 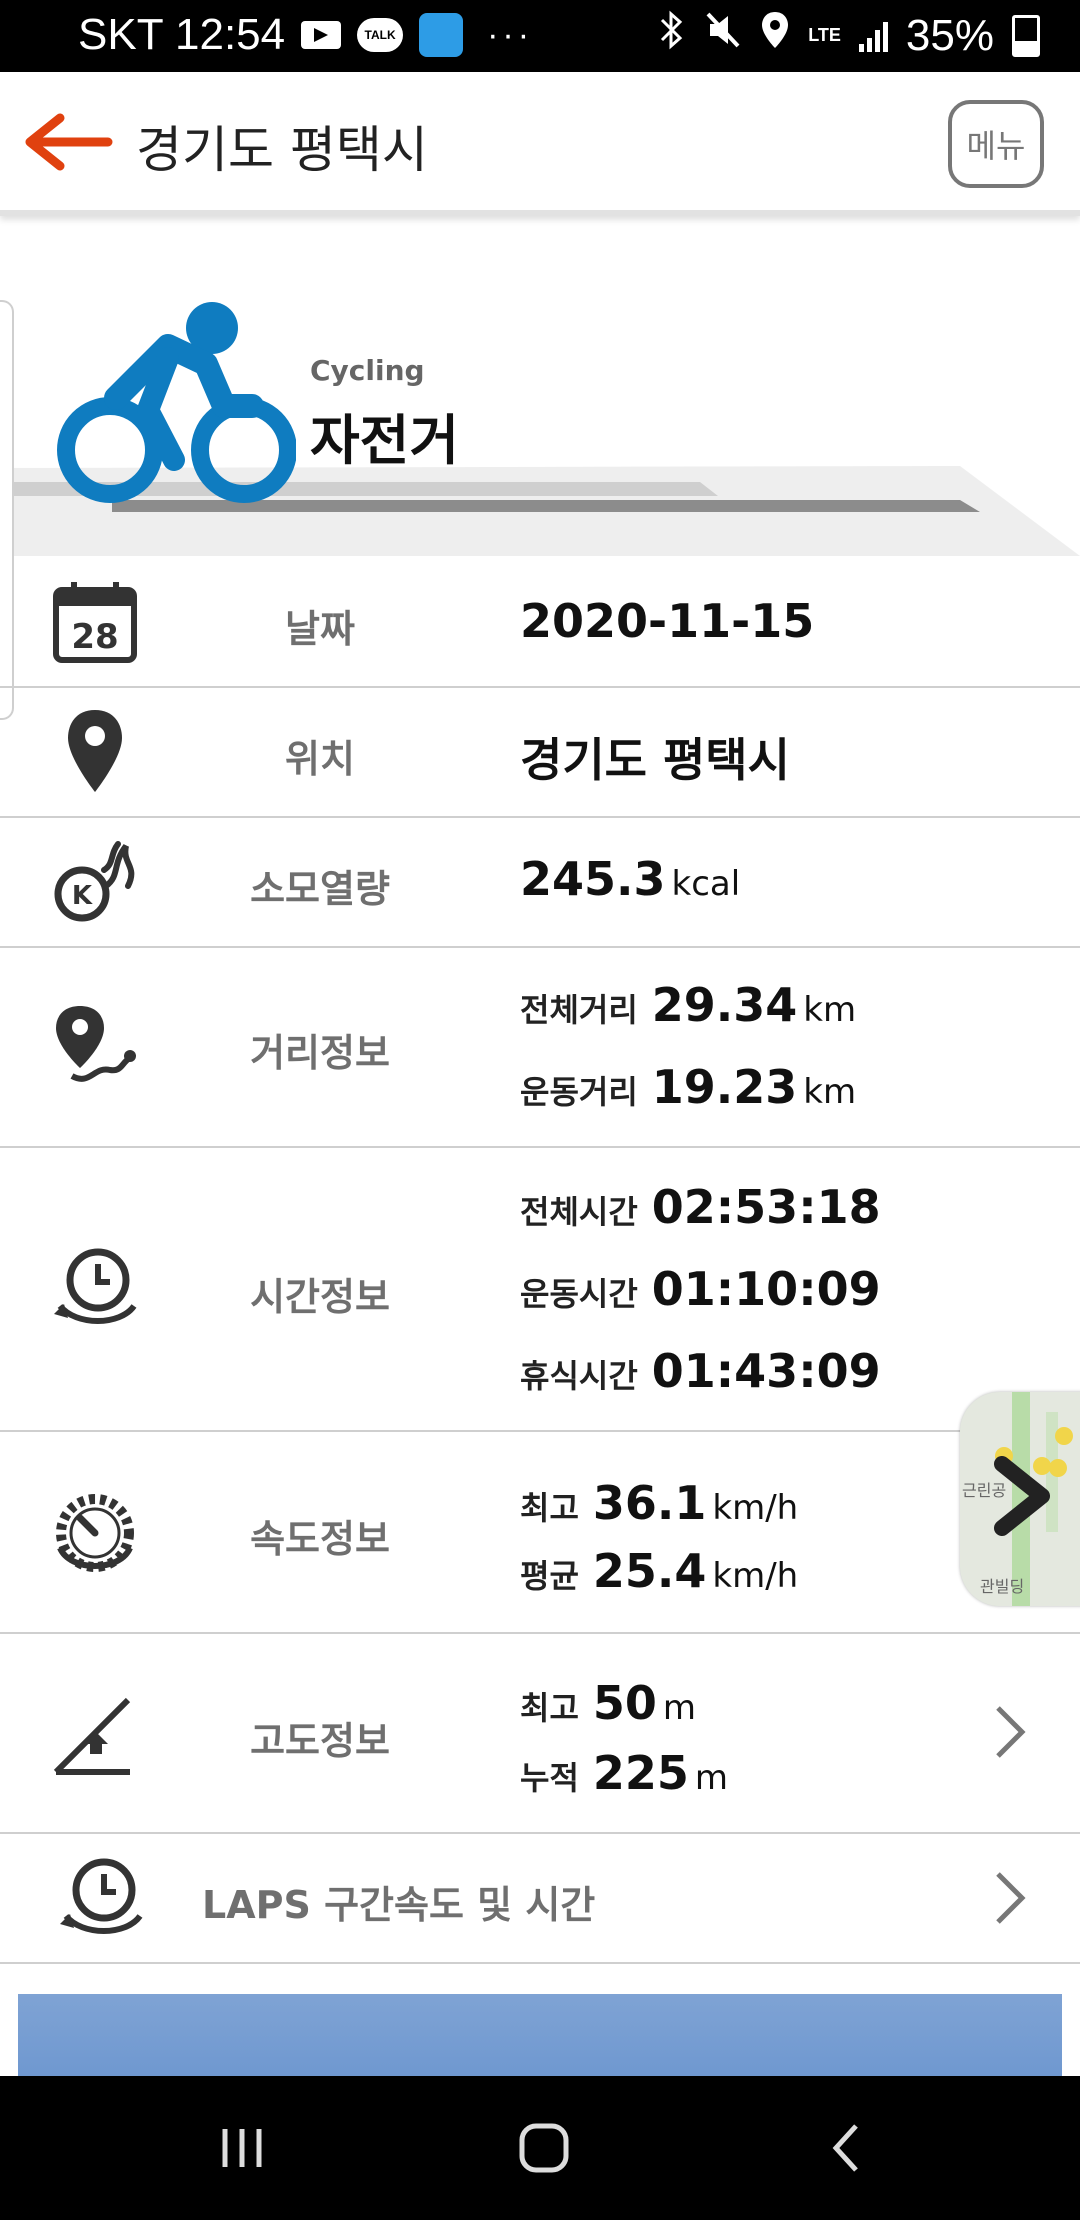 What do you see at coordinates (996, 144) in the screenshot?
I see `menu-button: 메뉴` at bounding box center [996, 144].